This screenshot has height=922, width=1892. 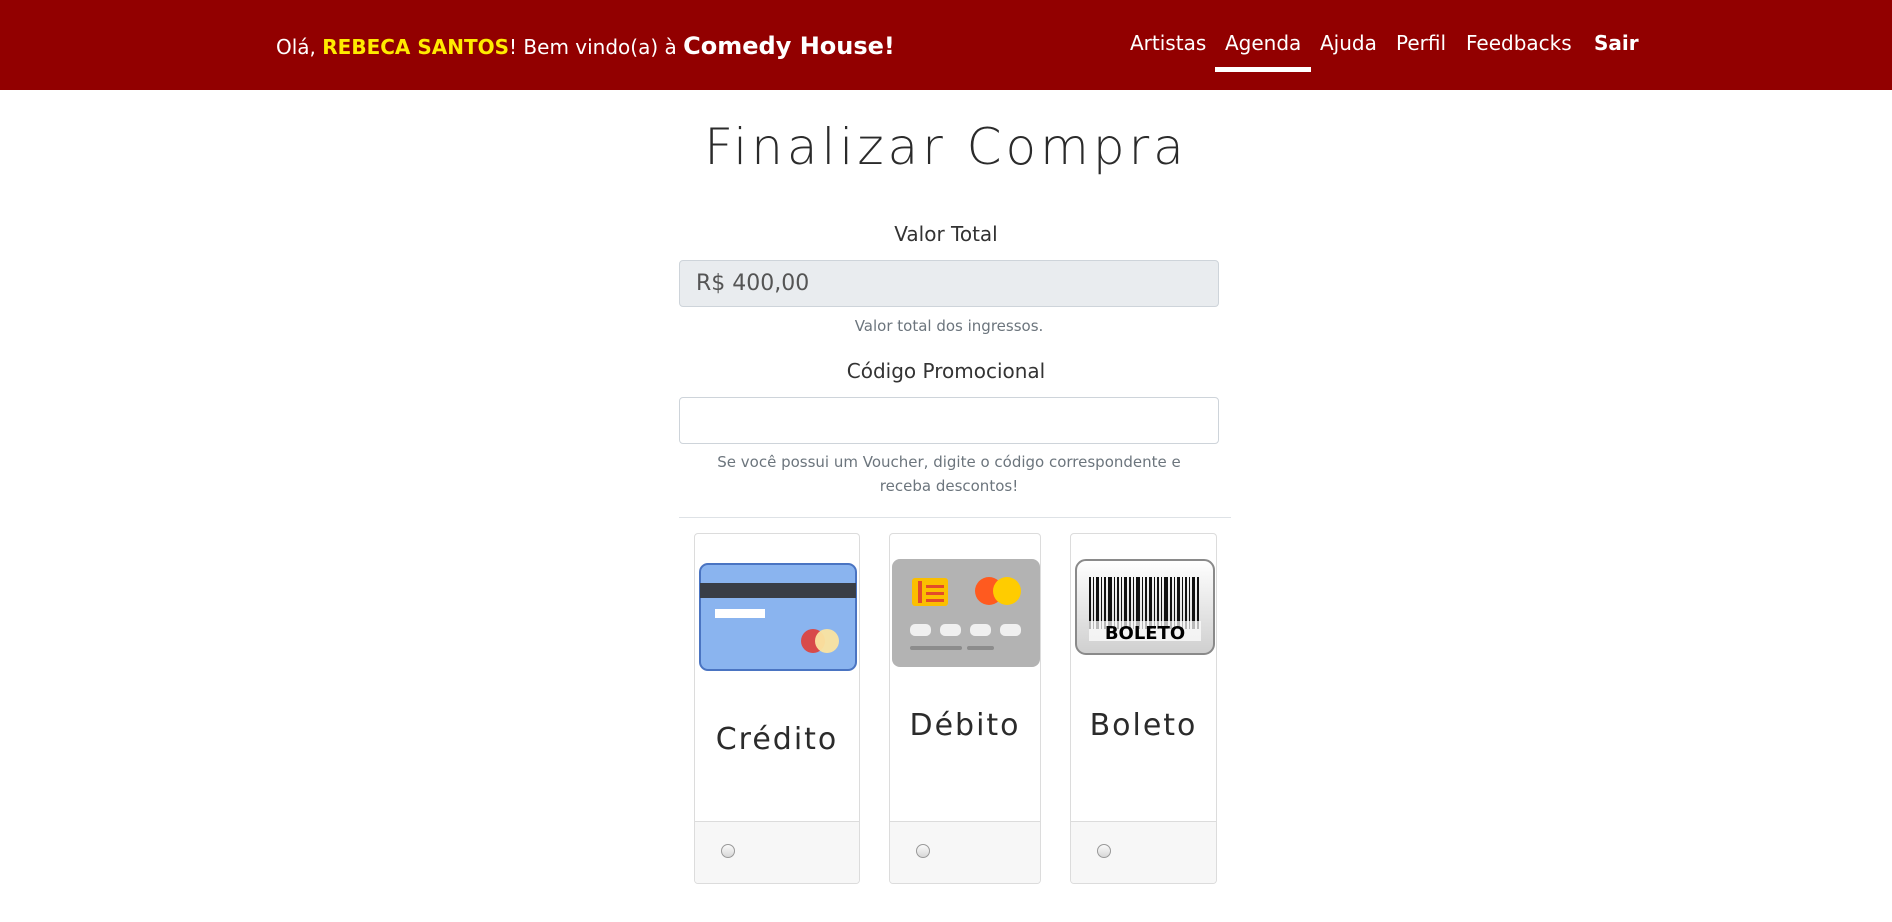 What do you see at coordinates (596, 47) in the screenshot?
I see `greeting-middle: ! Bem vindo(a) à` at bounding box center [596, 47].